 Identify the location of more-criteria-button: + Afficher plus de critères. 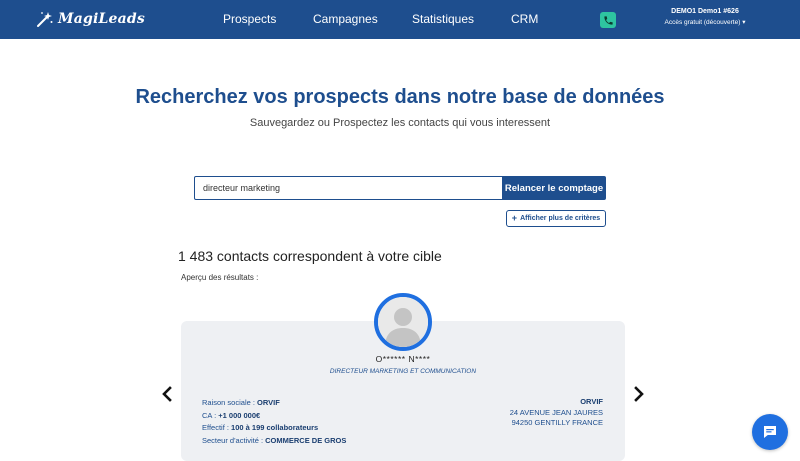
(556, 218).